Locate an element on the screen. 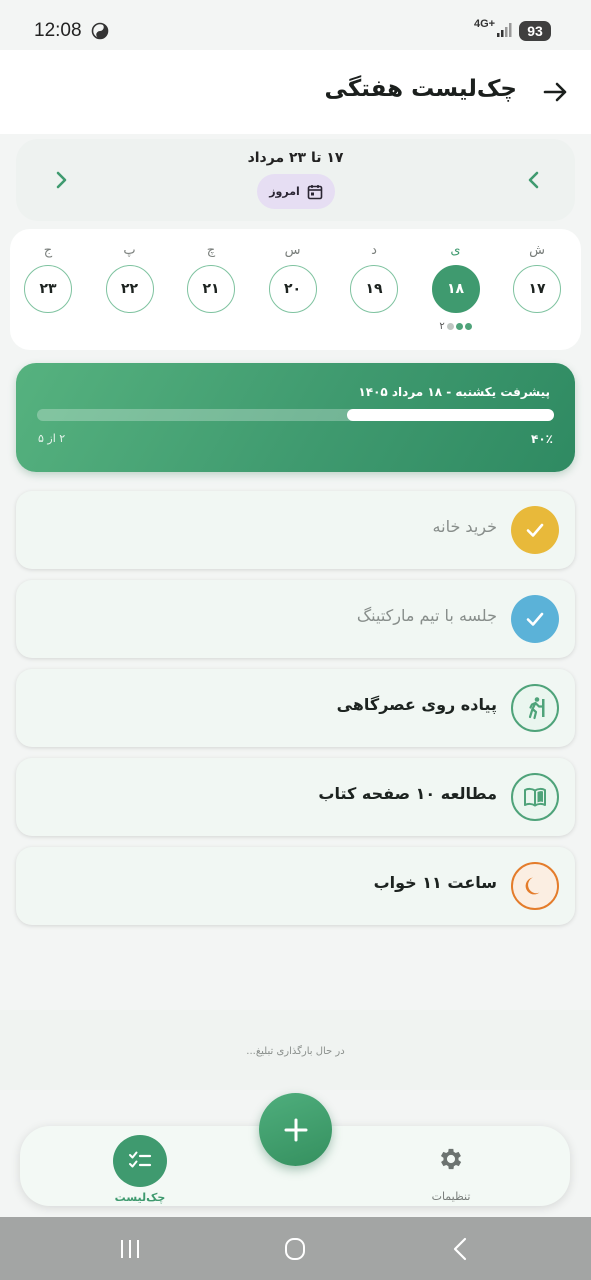 The image size is (591, 1280). system-navigation-bar is located at coordinates (295, 1248).